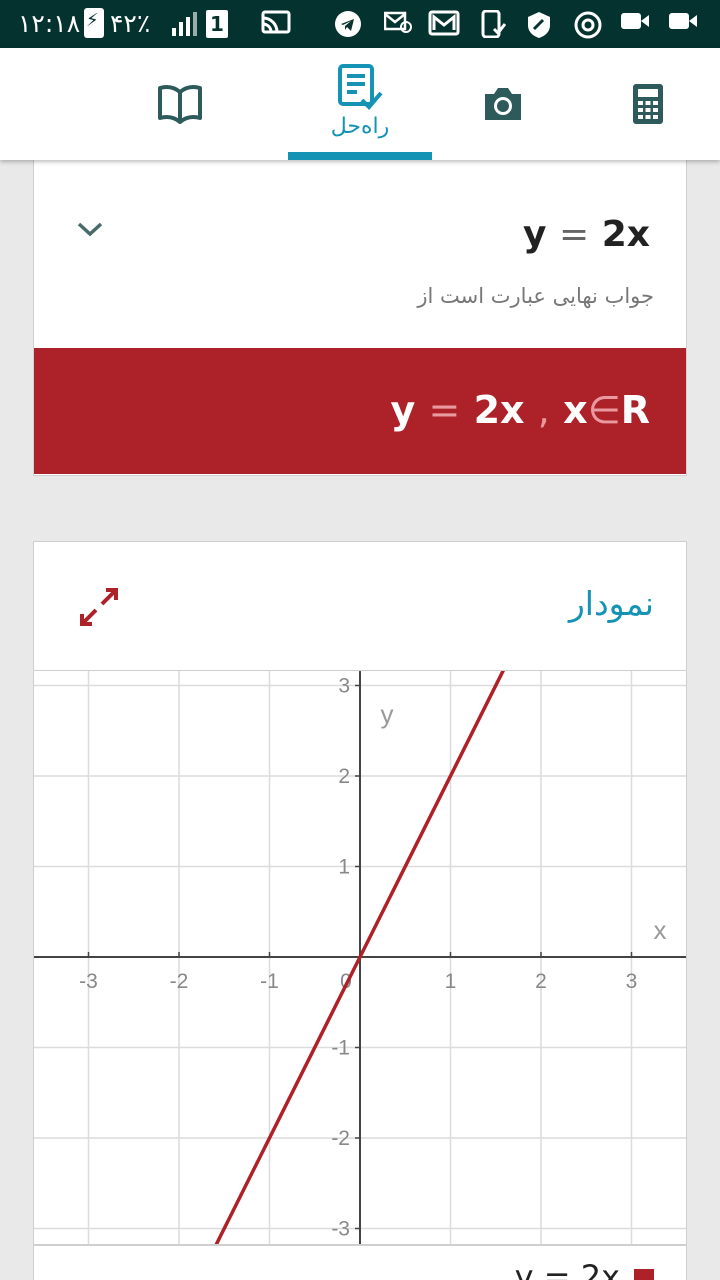 The width and height of the screenshot is (720, 1280). What do you see at coordinates (269, 981) in the screenshot?
I see `x-tick-label: -1` at bounding box center [269, 981].